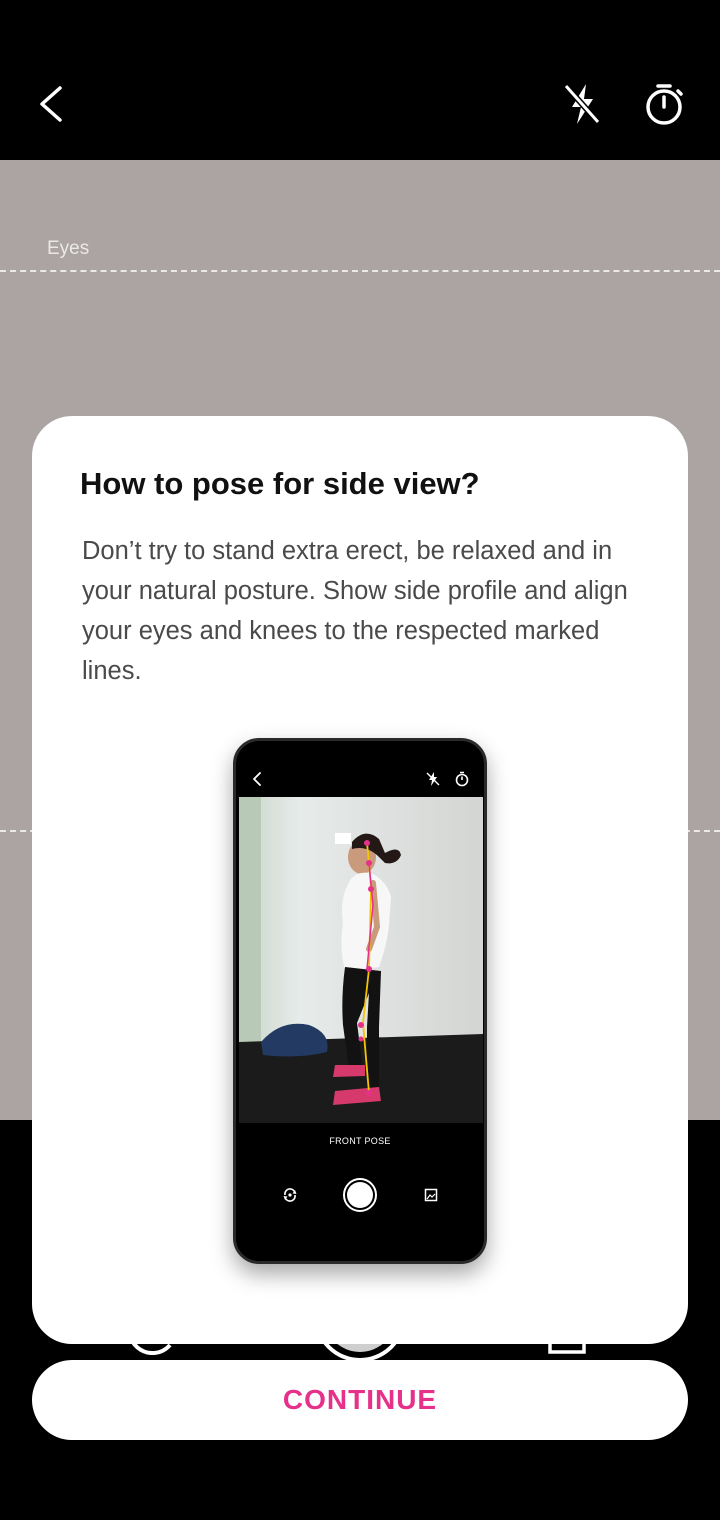  I want to click on mini-timer-icon, so click(462, 779).